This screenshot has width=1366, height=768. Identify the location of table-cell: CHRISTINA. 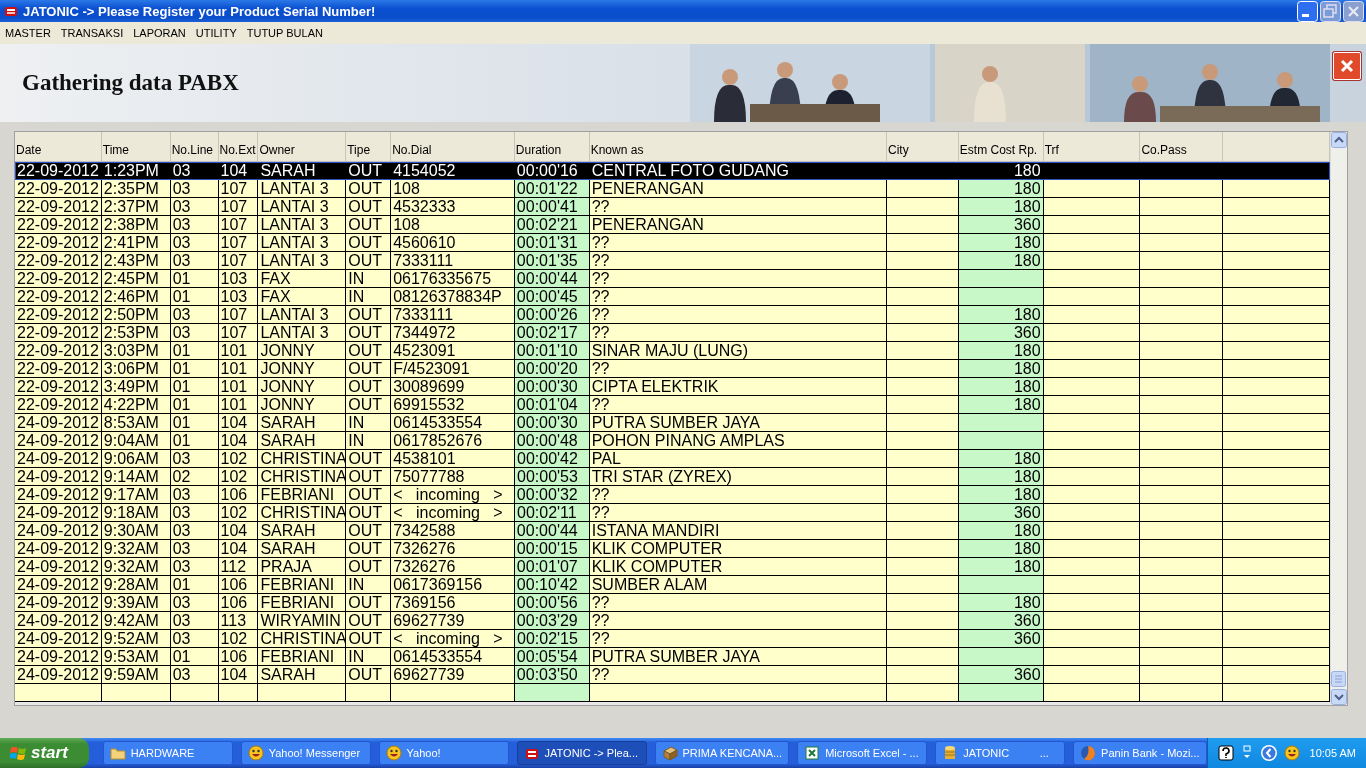
(302, 513).